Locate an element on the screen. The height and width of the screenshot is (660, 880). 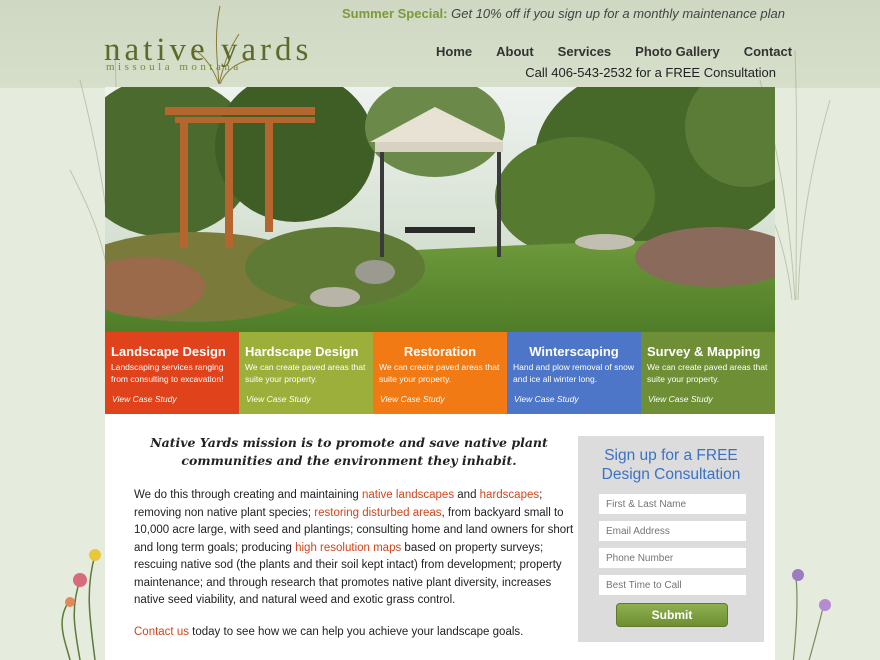
nav-about: About is located at coordinates (515, 51).